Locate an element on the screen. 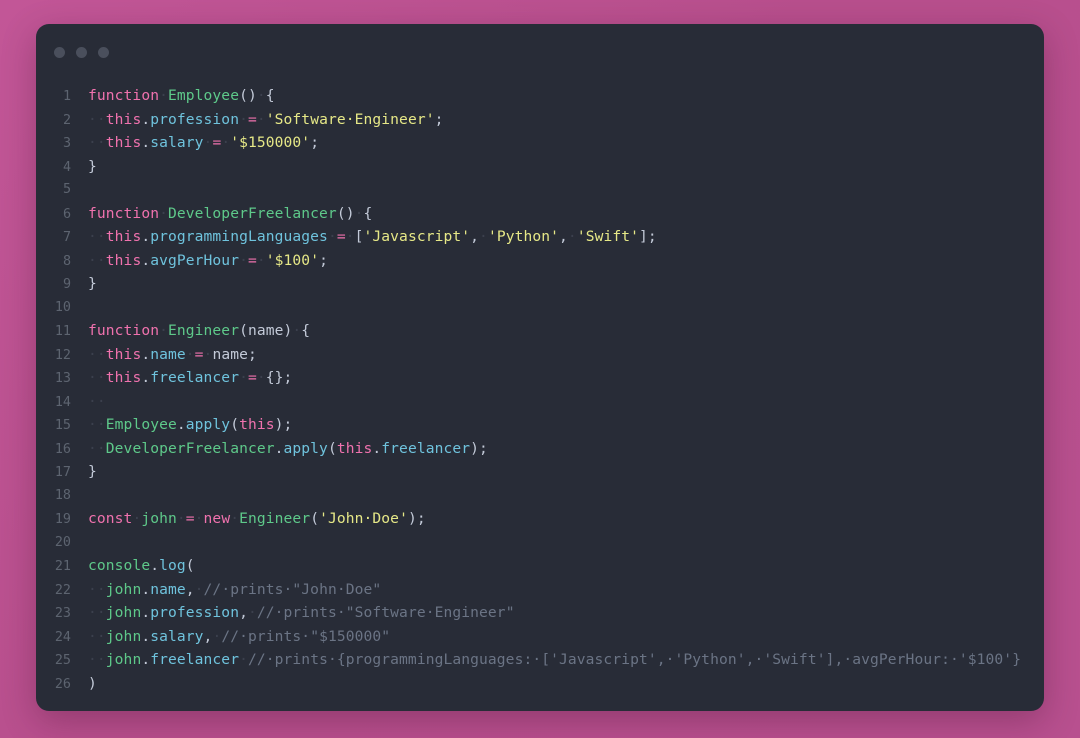 Image resolution: width=1080 pixels, height=738 pixels. code-line: 15 ··Employee.apply(this); is located at coordinates (540, 425).